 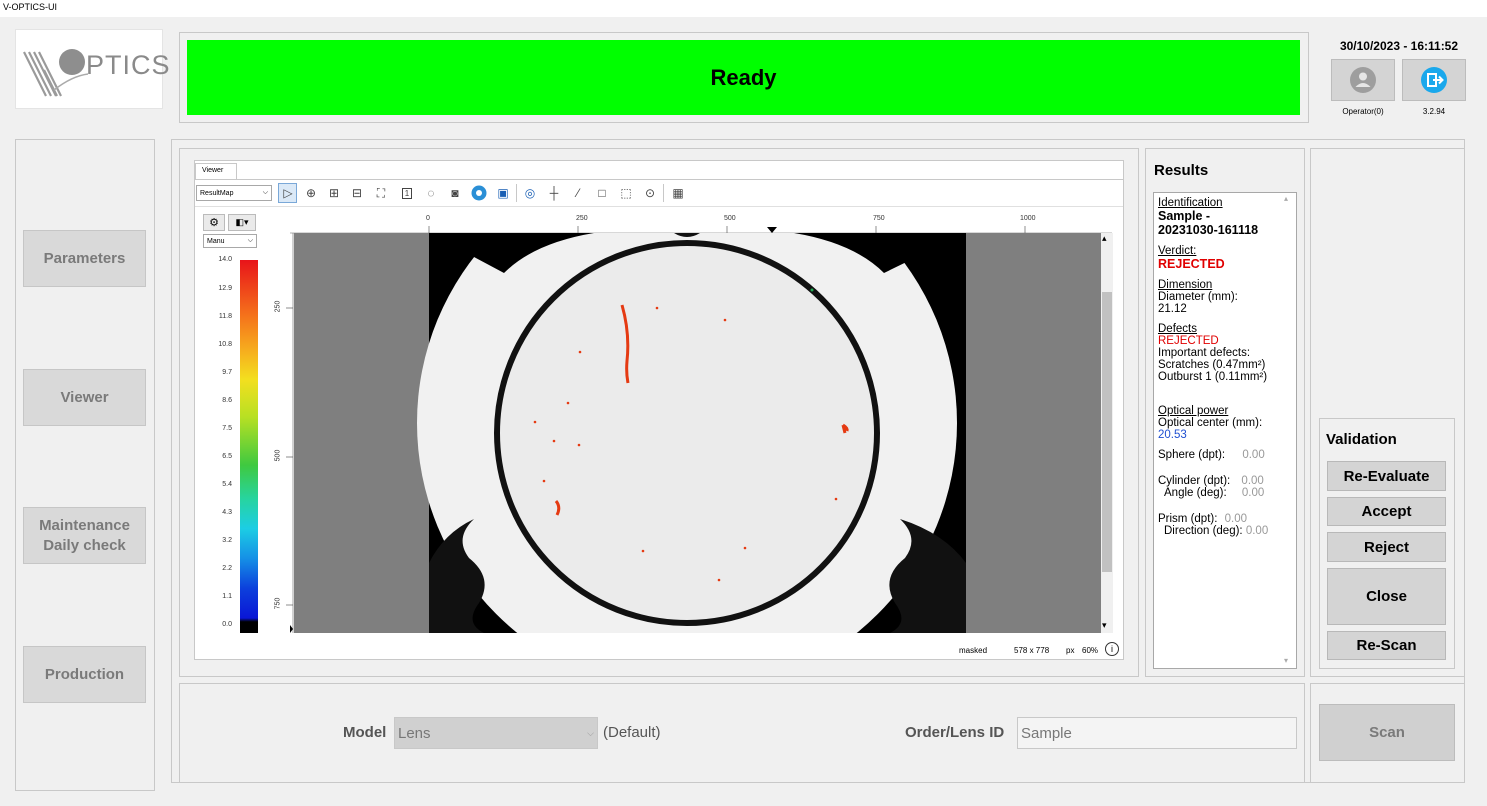 I want to click on colorbar-mode-select: Manu ⌵, so click(x=230, y=241).